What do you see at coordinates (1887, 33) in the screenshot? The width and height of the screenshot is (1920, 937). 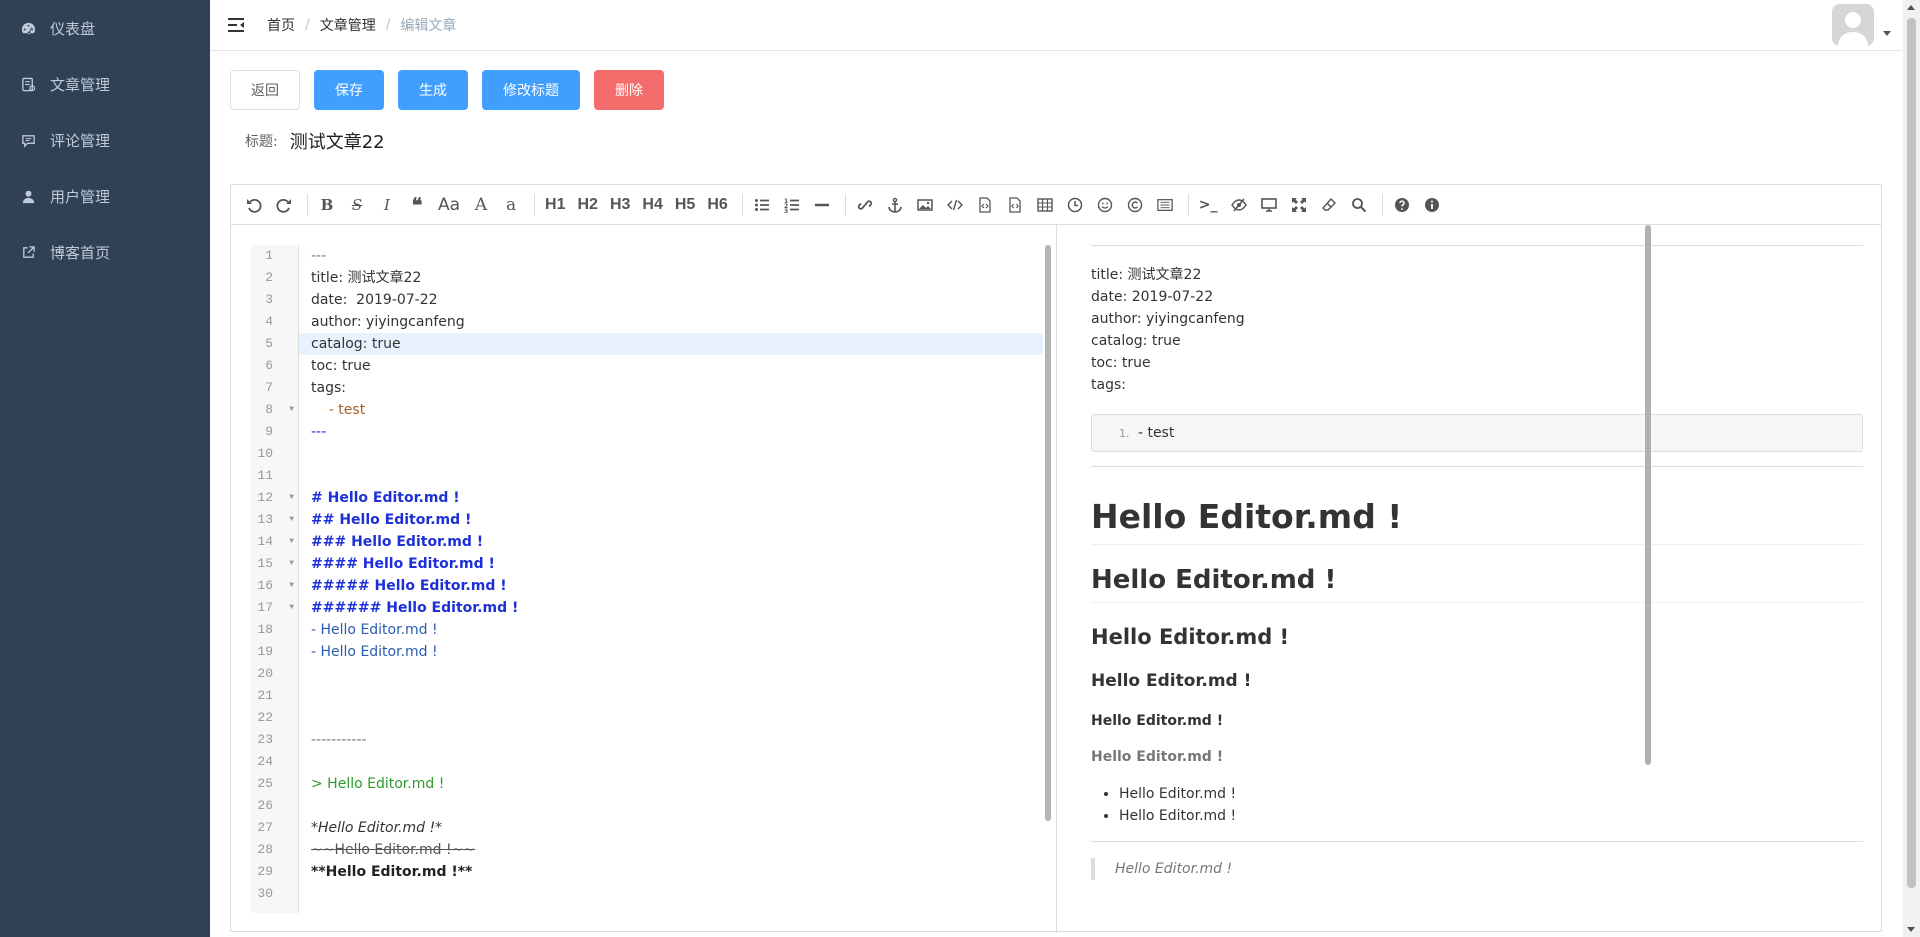 I see `chevron-down-icon` at bounding box center [1887, 33].